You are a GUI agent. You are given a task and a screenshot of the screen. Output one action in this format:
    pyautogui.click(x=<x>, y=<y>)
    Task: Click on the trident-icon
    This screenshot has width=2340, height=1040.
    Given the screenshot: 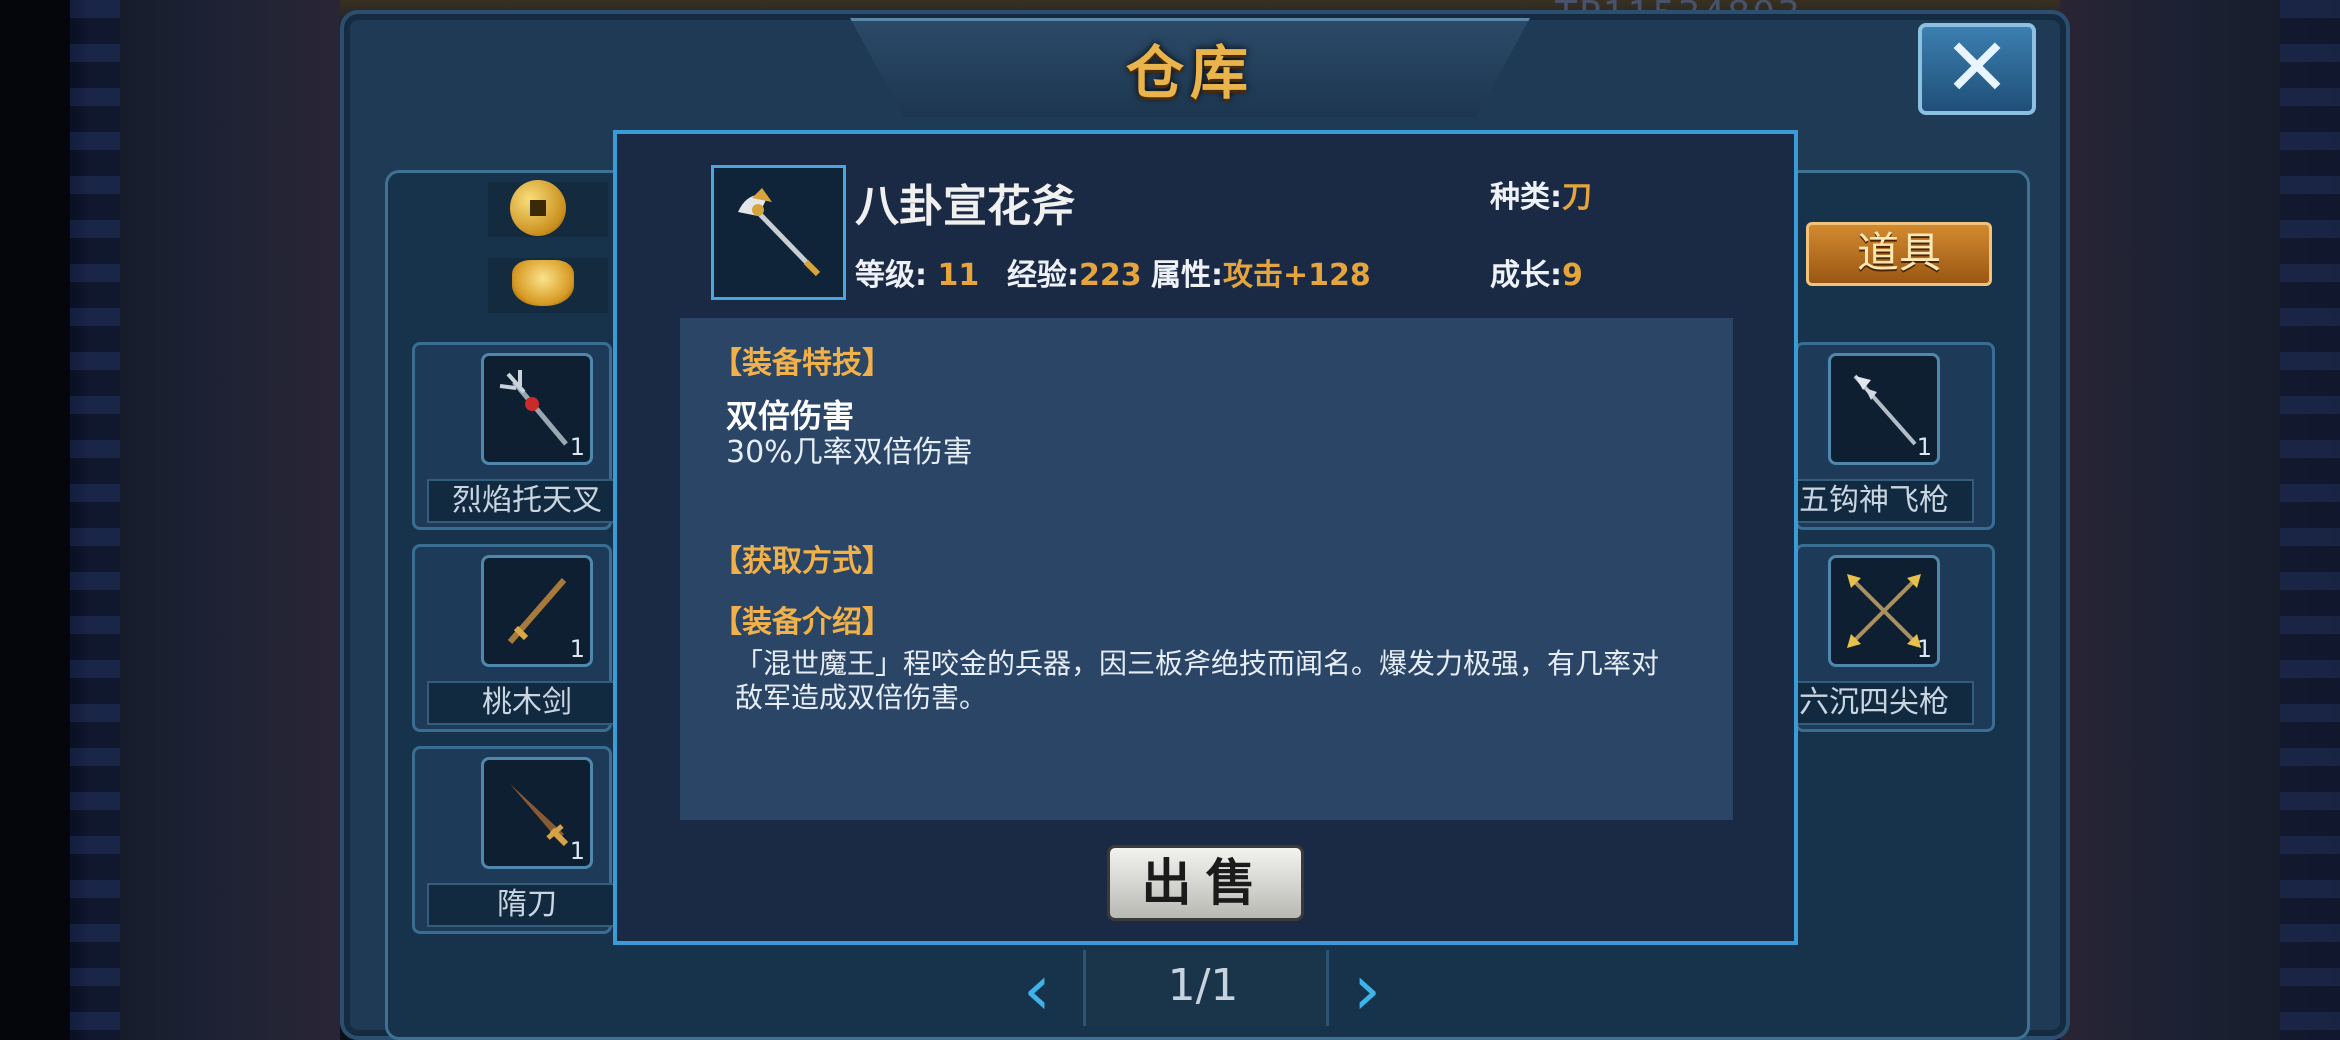 What is the action you would take?
    pyautogui.click(x=533, y=408)
    